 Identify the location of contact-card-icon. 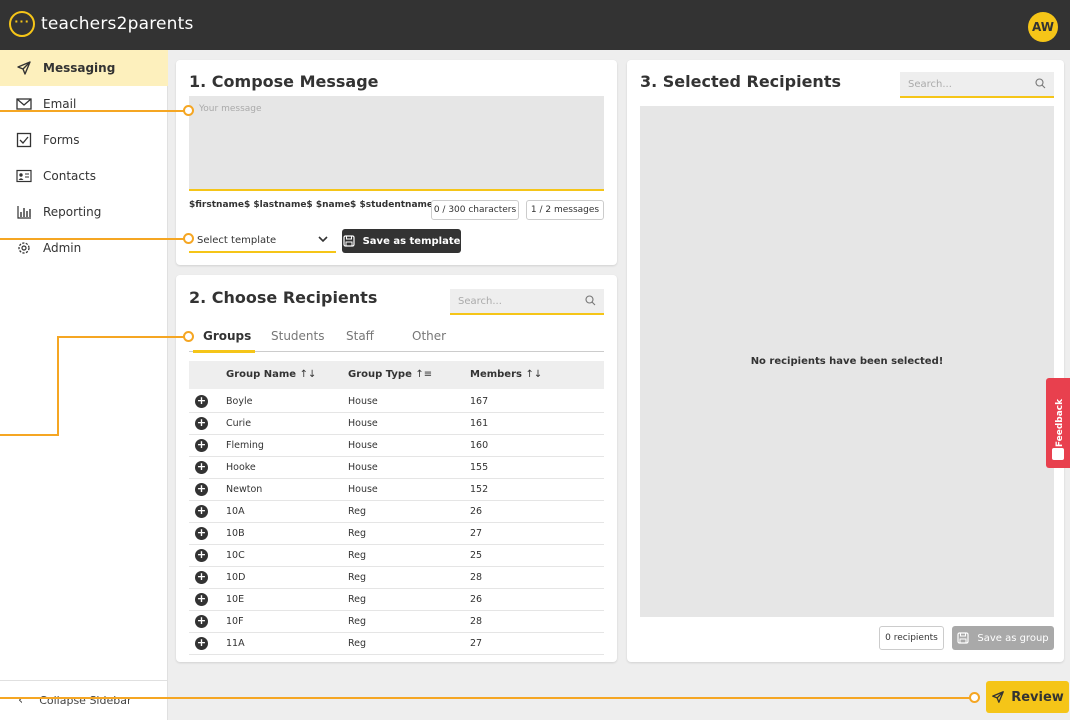
(24, 176).